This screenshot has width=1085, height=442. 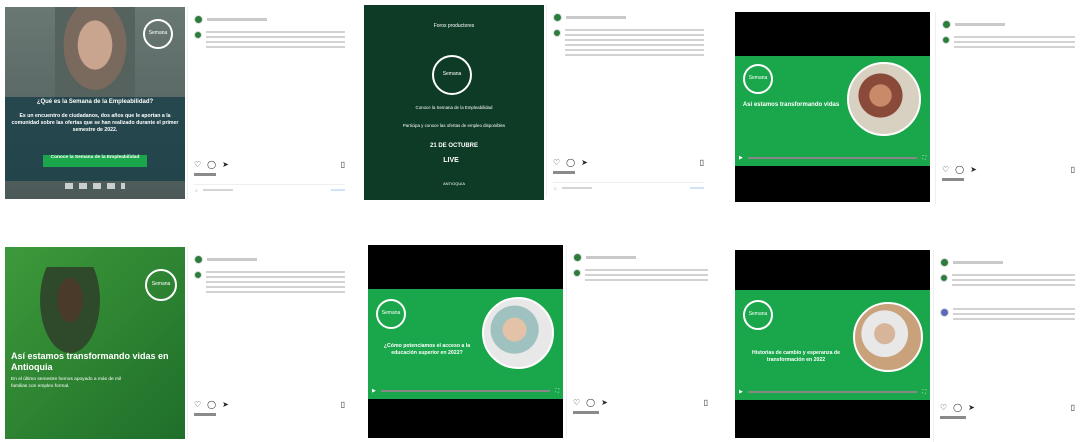 What do you see at coordinates (95, 161) in the screenshot?
I see `cta-button: Conoce la Semana de la Empleabilidad` at bounding box center [95, 161].